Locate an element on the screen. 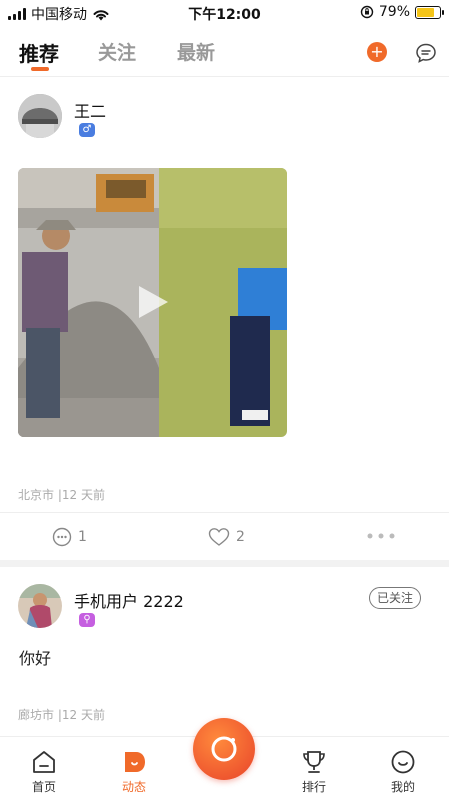 Image resolution: width=449 pixels, height=800 pixels. home-icon is located at coordinates (44, 762).